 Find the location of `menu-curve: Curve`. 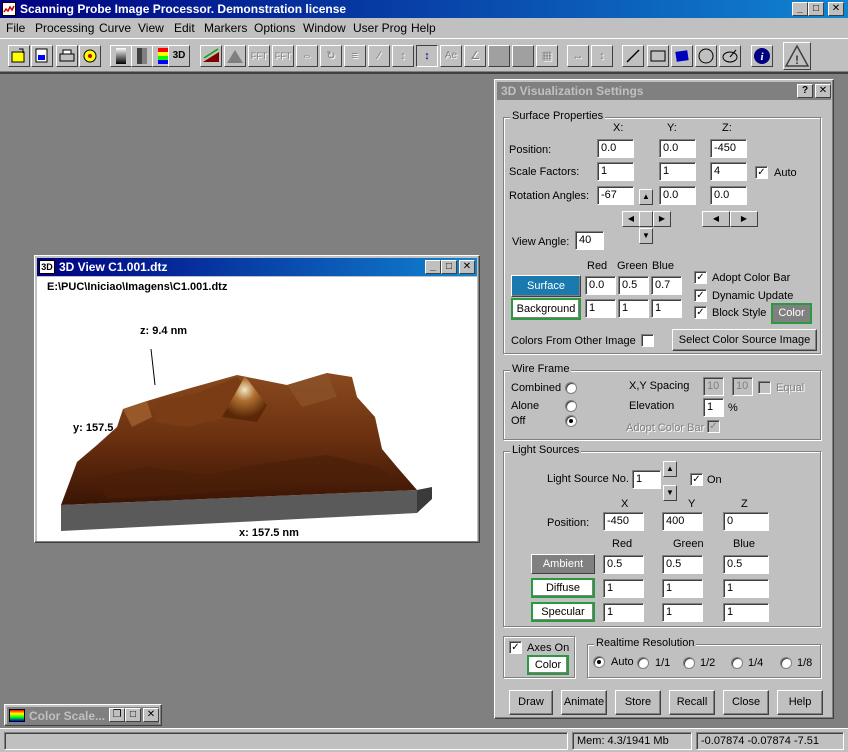

menu-curve: Curve is located at coordinates (115, 28).